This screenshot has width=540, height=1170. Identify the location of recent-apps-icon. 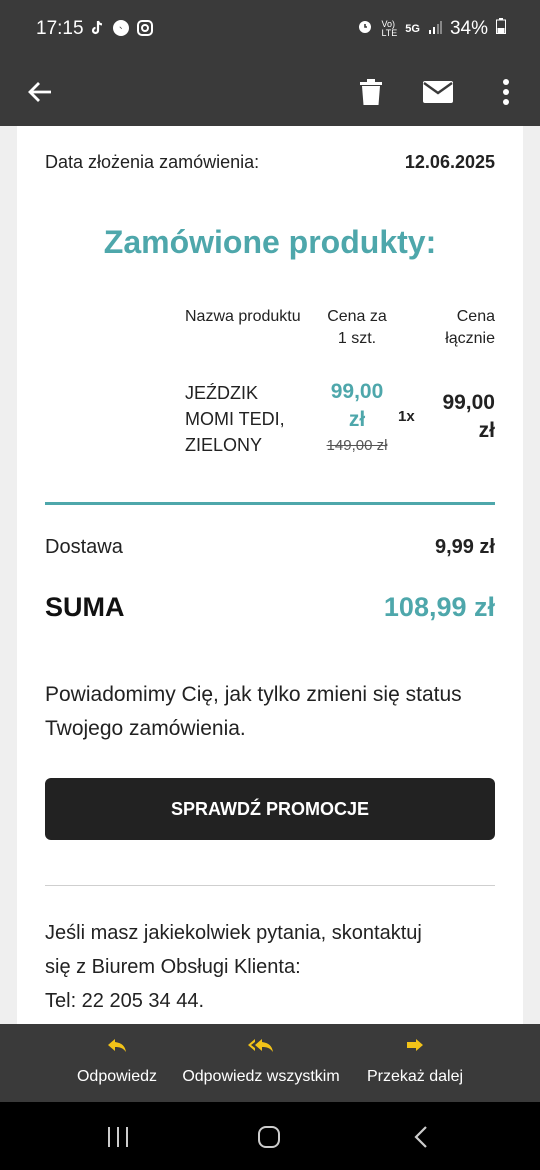
(118, 1137).